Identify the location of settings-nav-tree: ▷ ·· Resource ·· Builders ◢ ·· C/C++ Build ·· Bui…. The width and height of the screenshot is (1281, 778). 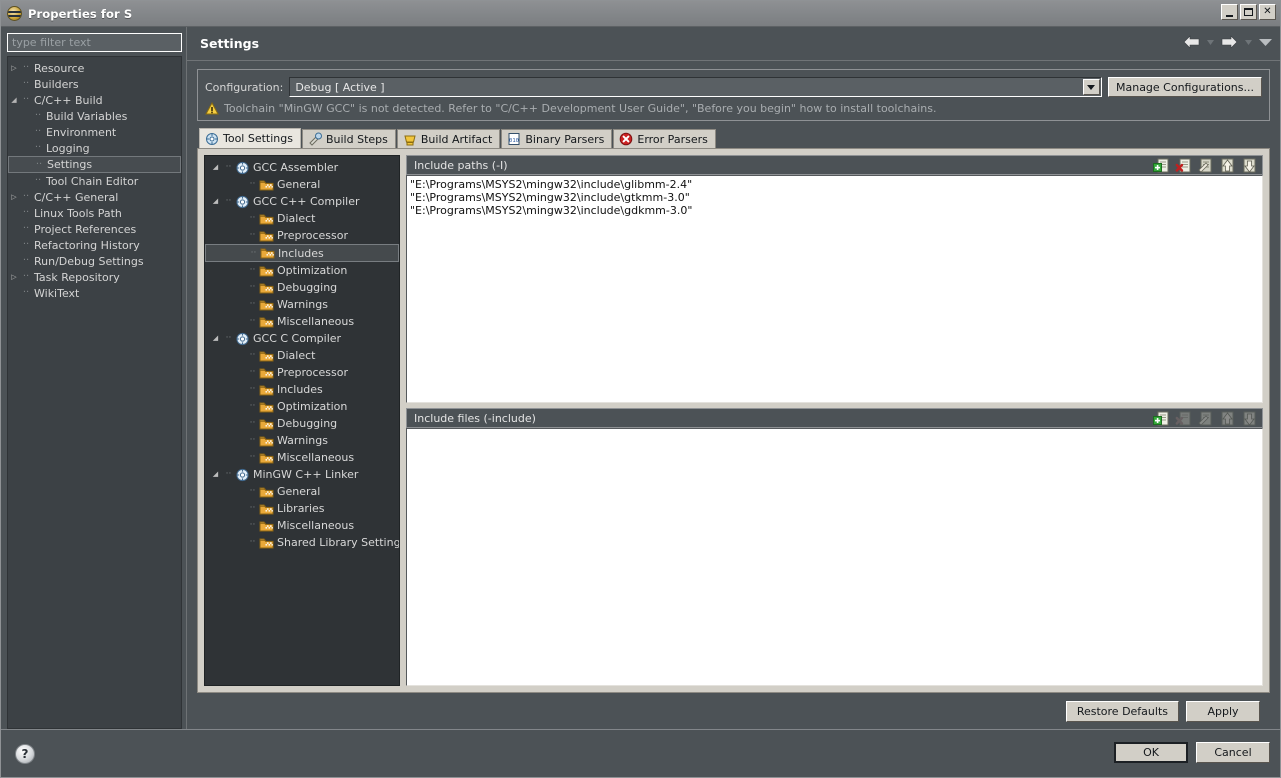
(94, 392).